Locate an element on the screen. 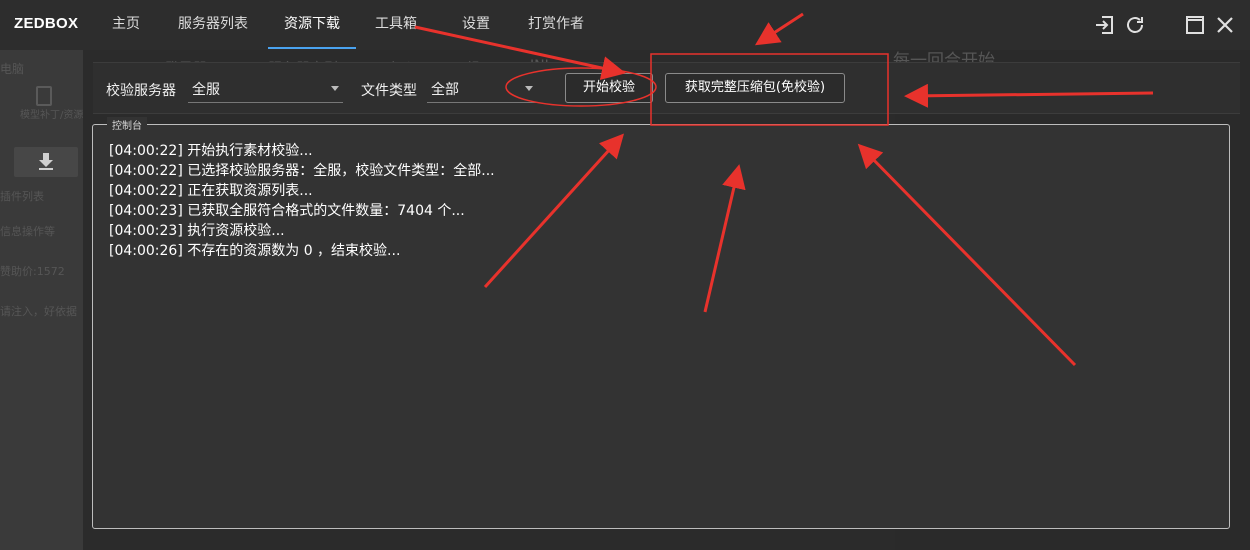 The image size is (1250, 550). tab-donate: 打赏作者 is located at coordinates (556, 25).